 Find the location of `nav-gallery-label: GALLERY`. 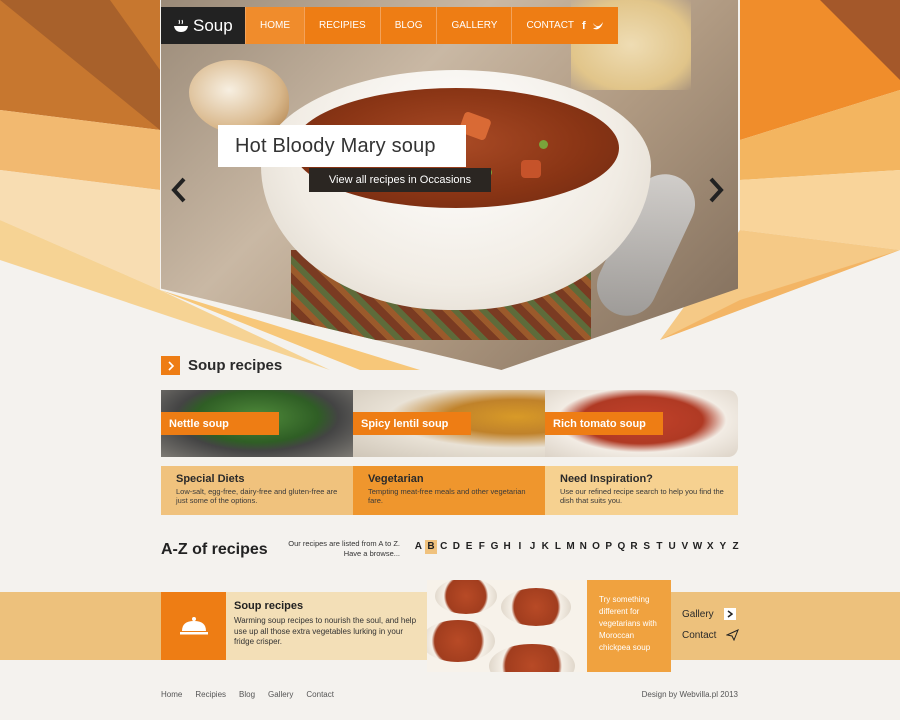

nav-gallery-label: GALLERY is located at coordinates (474, 25).